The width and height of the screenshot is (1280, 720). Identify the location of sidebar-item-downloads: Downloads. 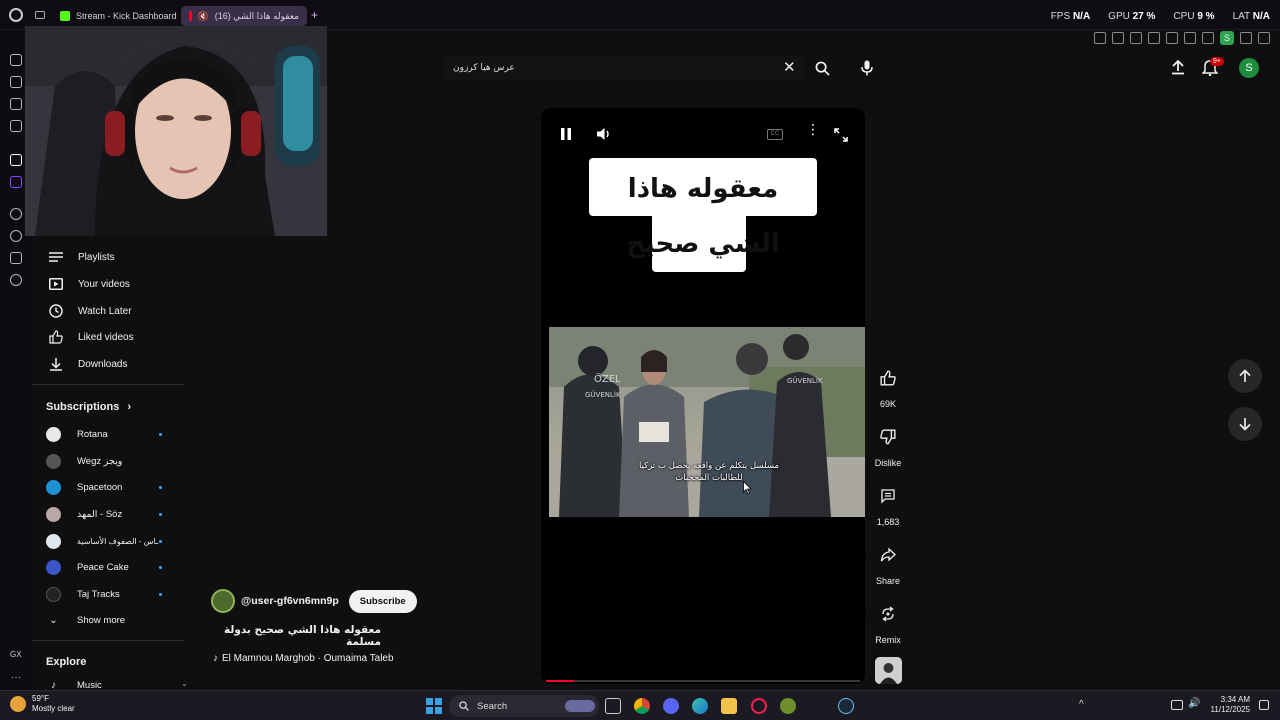
(112, 364).